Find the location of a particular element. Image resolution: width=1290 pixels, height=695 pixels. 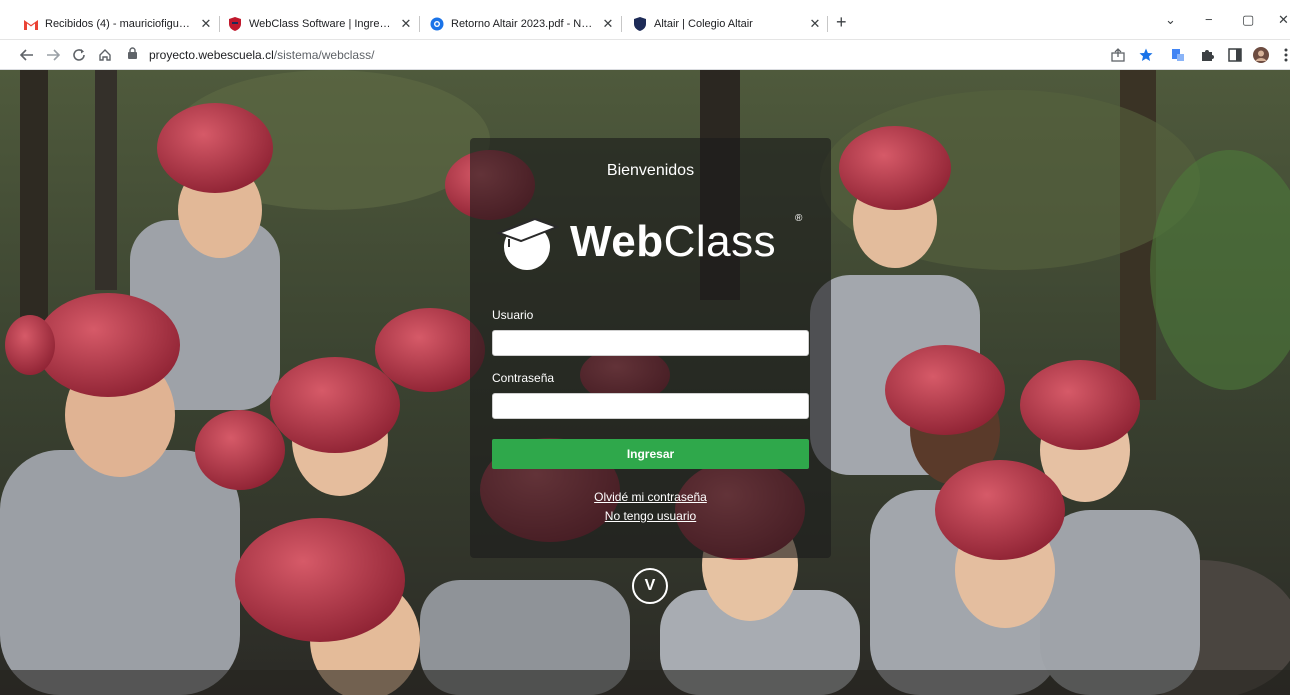

welcome-heading: Bienvenidos is located at coordinates (650, 170).